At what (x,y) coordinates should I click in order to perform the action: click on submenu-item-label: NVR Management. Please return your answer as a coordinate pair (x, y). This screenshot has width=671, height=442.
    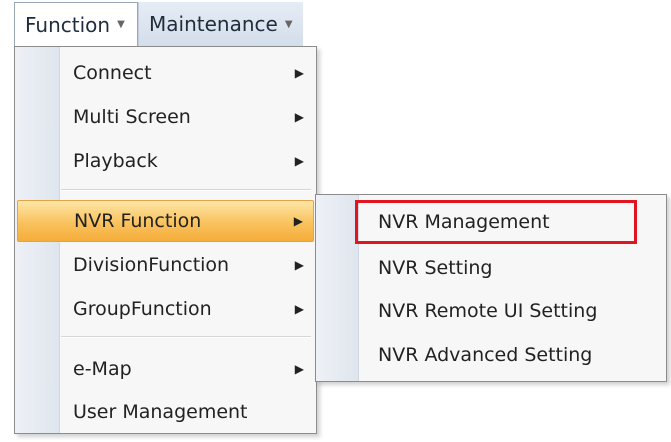
    Looking at the image, I should click on (464, 222).